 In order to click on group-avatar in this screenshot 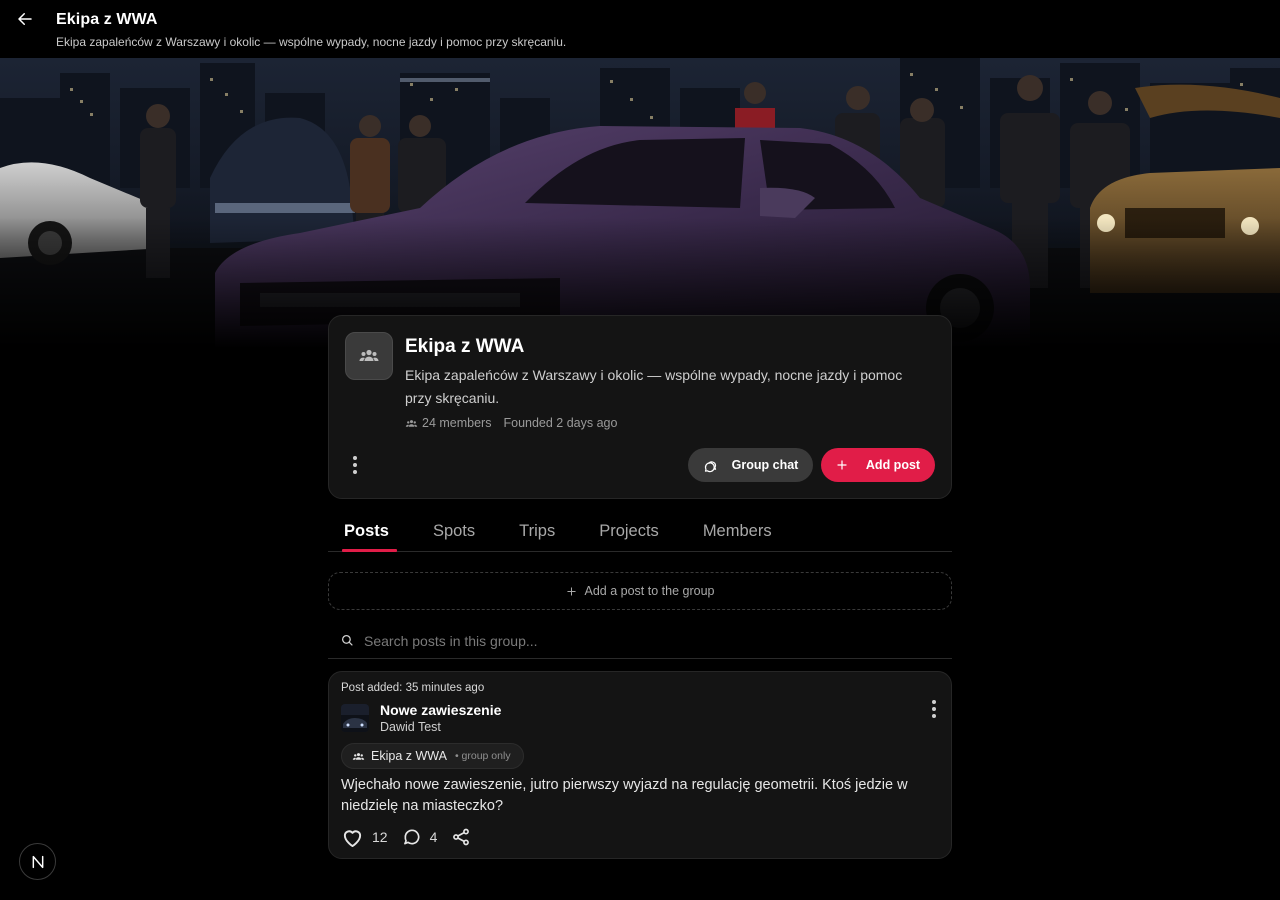, I will do `click(369, 356)`.